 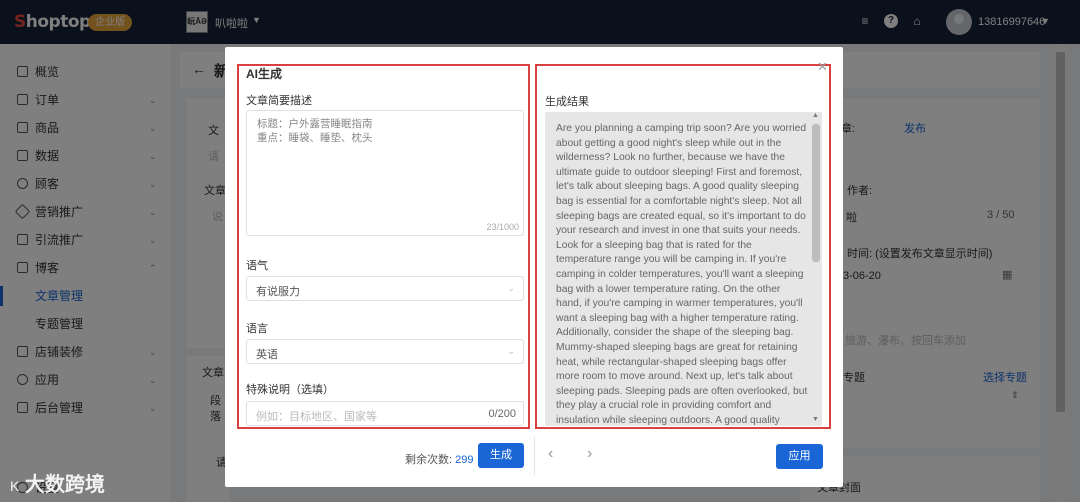 I want to click on language-select-value: 英语, so click(x=267, y=355).